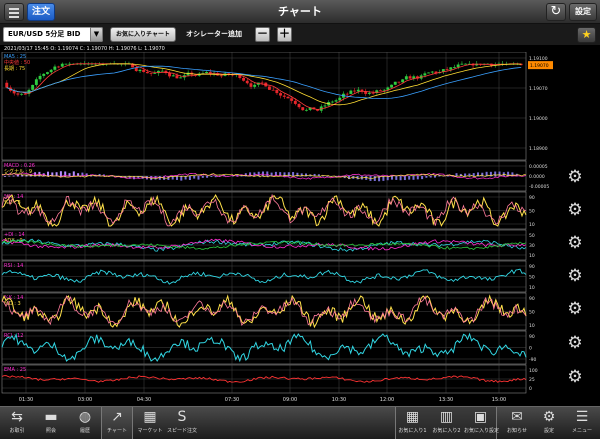 This screenshot has height=439, width=600. I want to click on x-axis-label: 01:30, so click(26, 400).